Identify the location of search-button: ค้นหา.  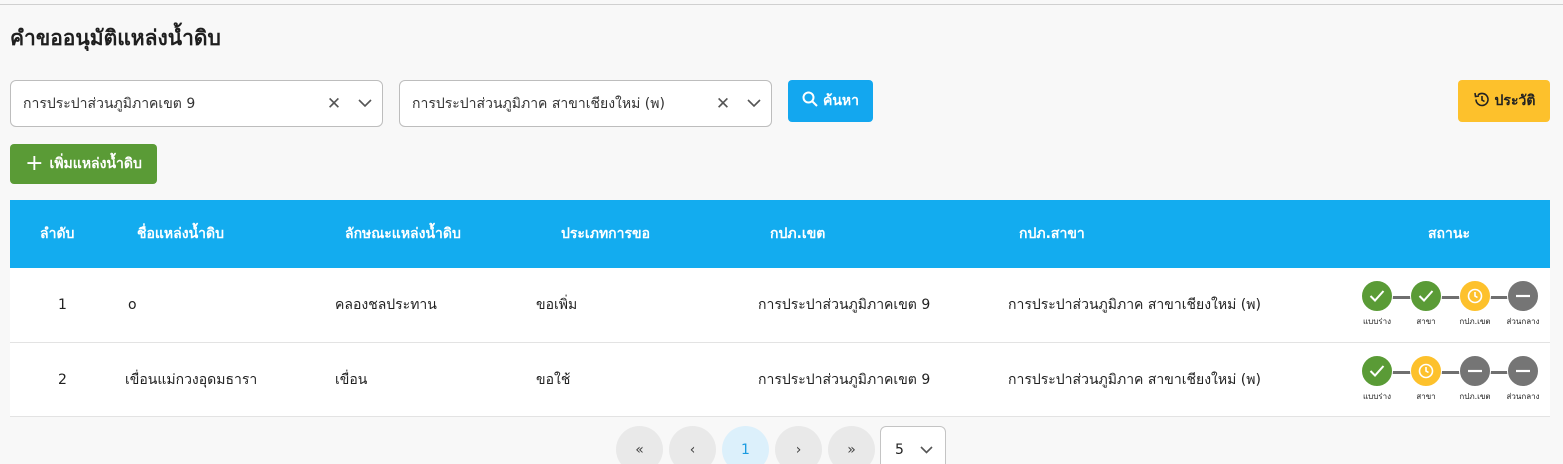
(830, 101).